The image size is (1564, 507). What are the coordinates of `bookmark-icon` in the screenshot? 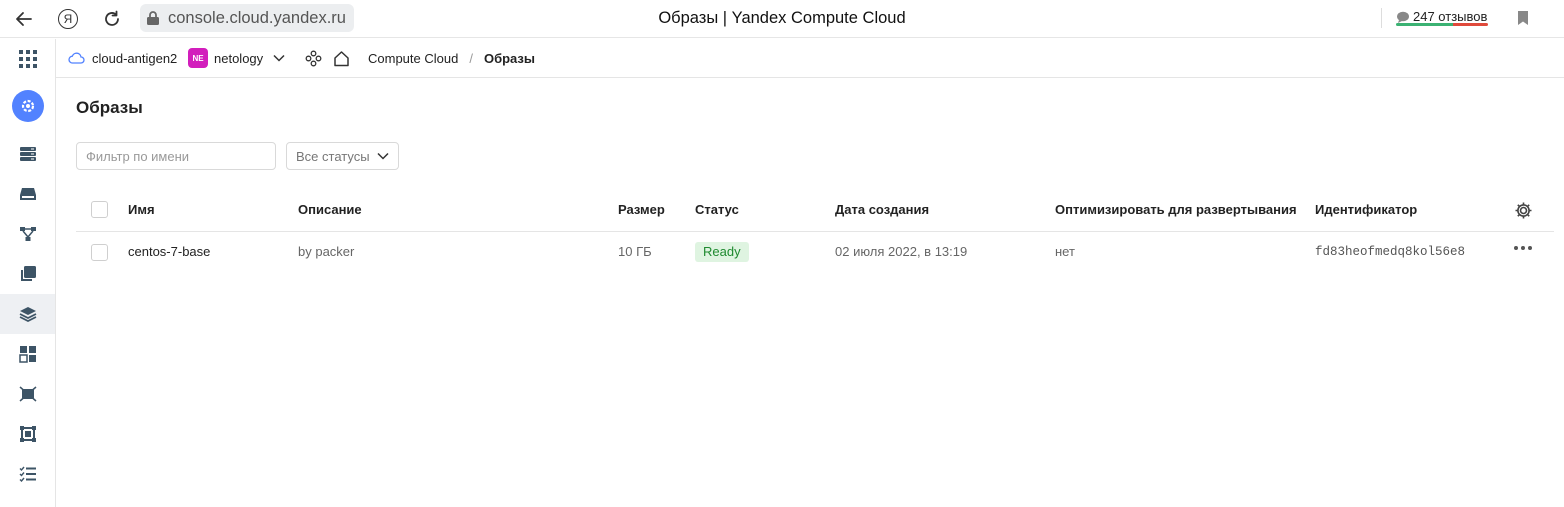 It's located at (1523, 20).